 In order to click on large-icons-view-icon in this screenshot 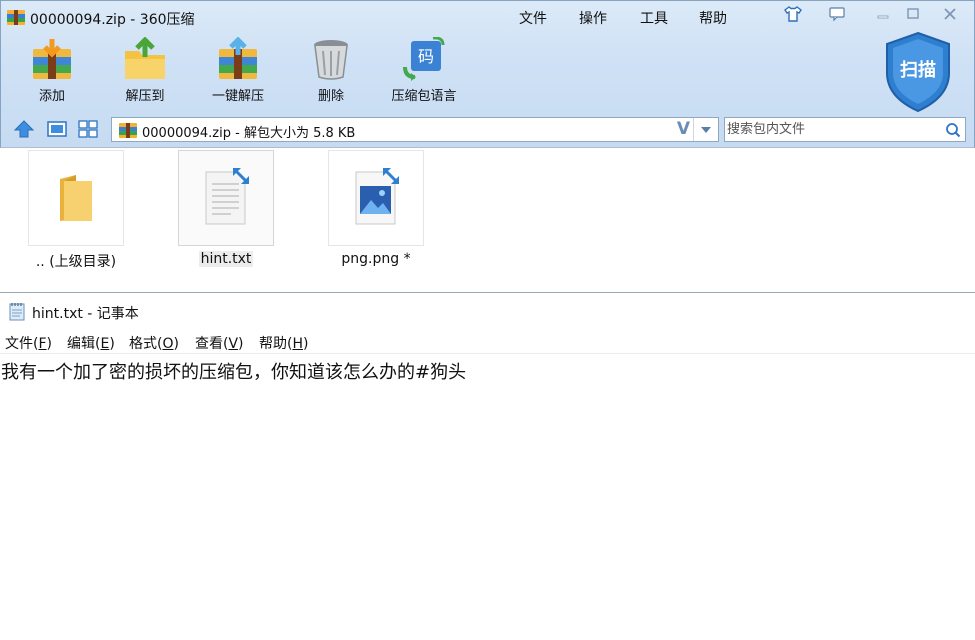, I will do `click(57, 129)`.